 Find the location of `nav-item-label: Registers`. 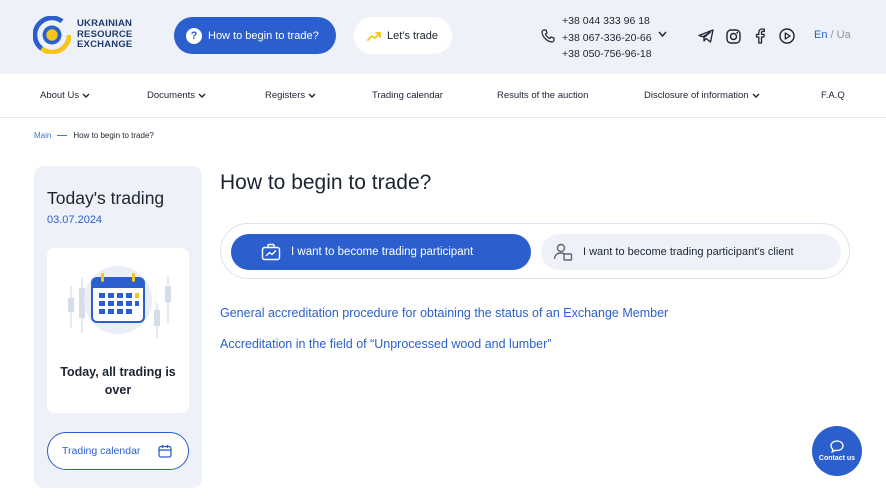

nav-item-label: Registers is located at coordinates (285, 95).